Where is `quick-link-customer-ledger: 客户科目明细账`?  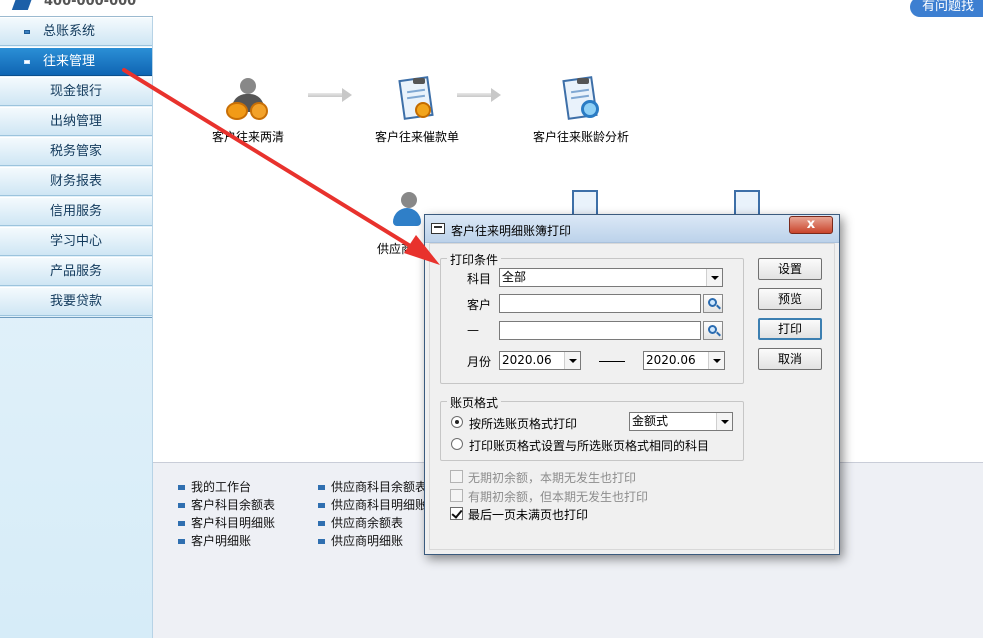 quick-link-customer-ledger: 客户科目明细账 is located at coordinates (226, 522).